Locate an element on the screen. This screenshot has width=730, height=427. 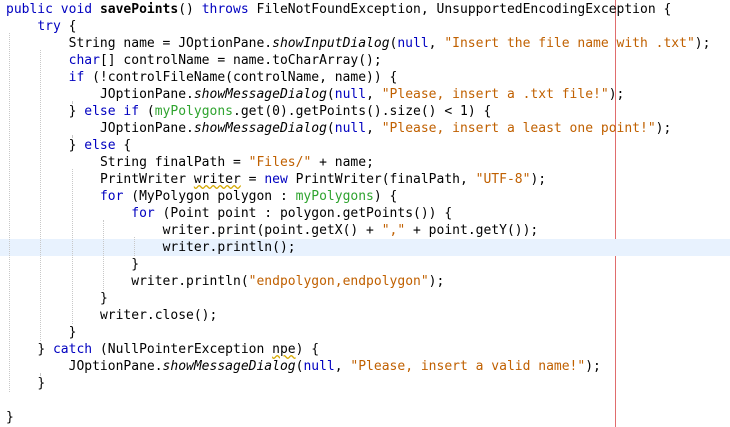
code-token: PrintWriter(finalPath, is located at coordinates (381, 179).